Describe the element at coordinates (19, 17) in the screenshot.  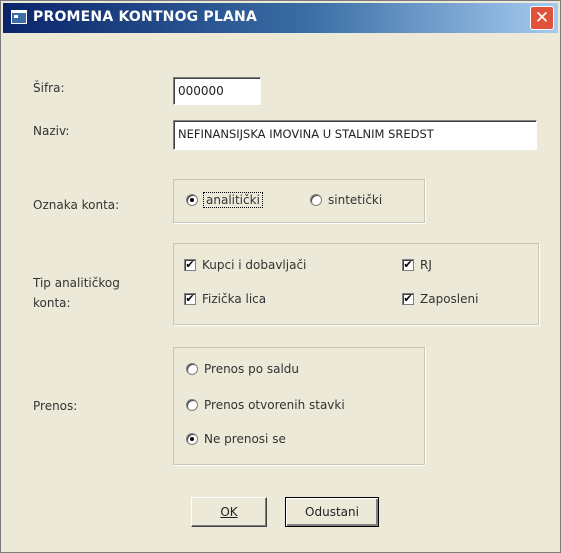
I see `app-window-icon` at that location.